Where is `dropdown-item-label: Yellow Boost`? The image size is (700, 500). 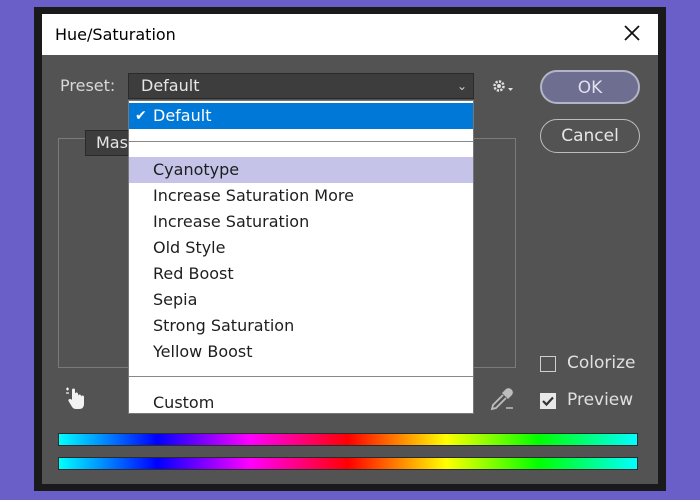
dropdown-item-label: Yellow Boost is located at coordinates (203, 351).